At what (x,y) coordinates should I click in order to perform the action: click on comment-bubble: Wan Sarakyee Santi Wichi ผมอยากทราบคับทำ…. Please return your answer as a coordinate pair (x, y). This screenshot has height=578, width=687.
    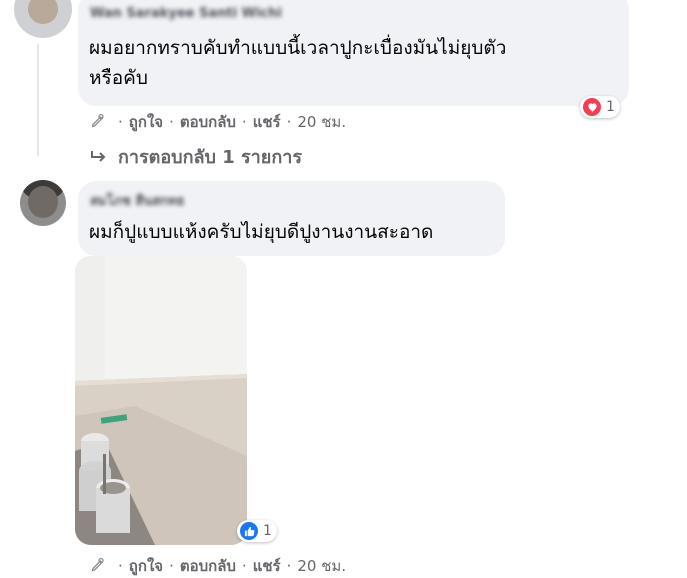
    Looking at the image, I should click on (353, 53).